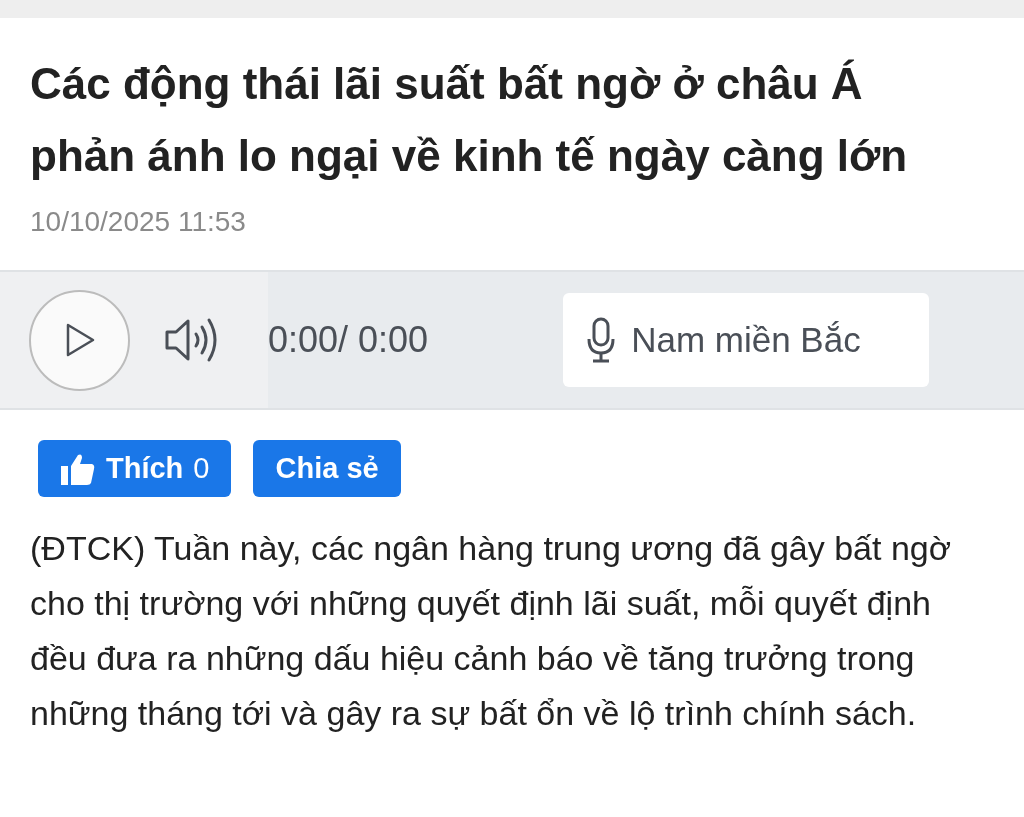 This screenshot has width=1024, height=817. What do you see at coordinates (135, 468) in the screenshot?
I see `like-button: Thích 0` at bounding box center [135, 468].